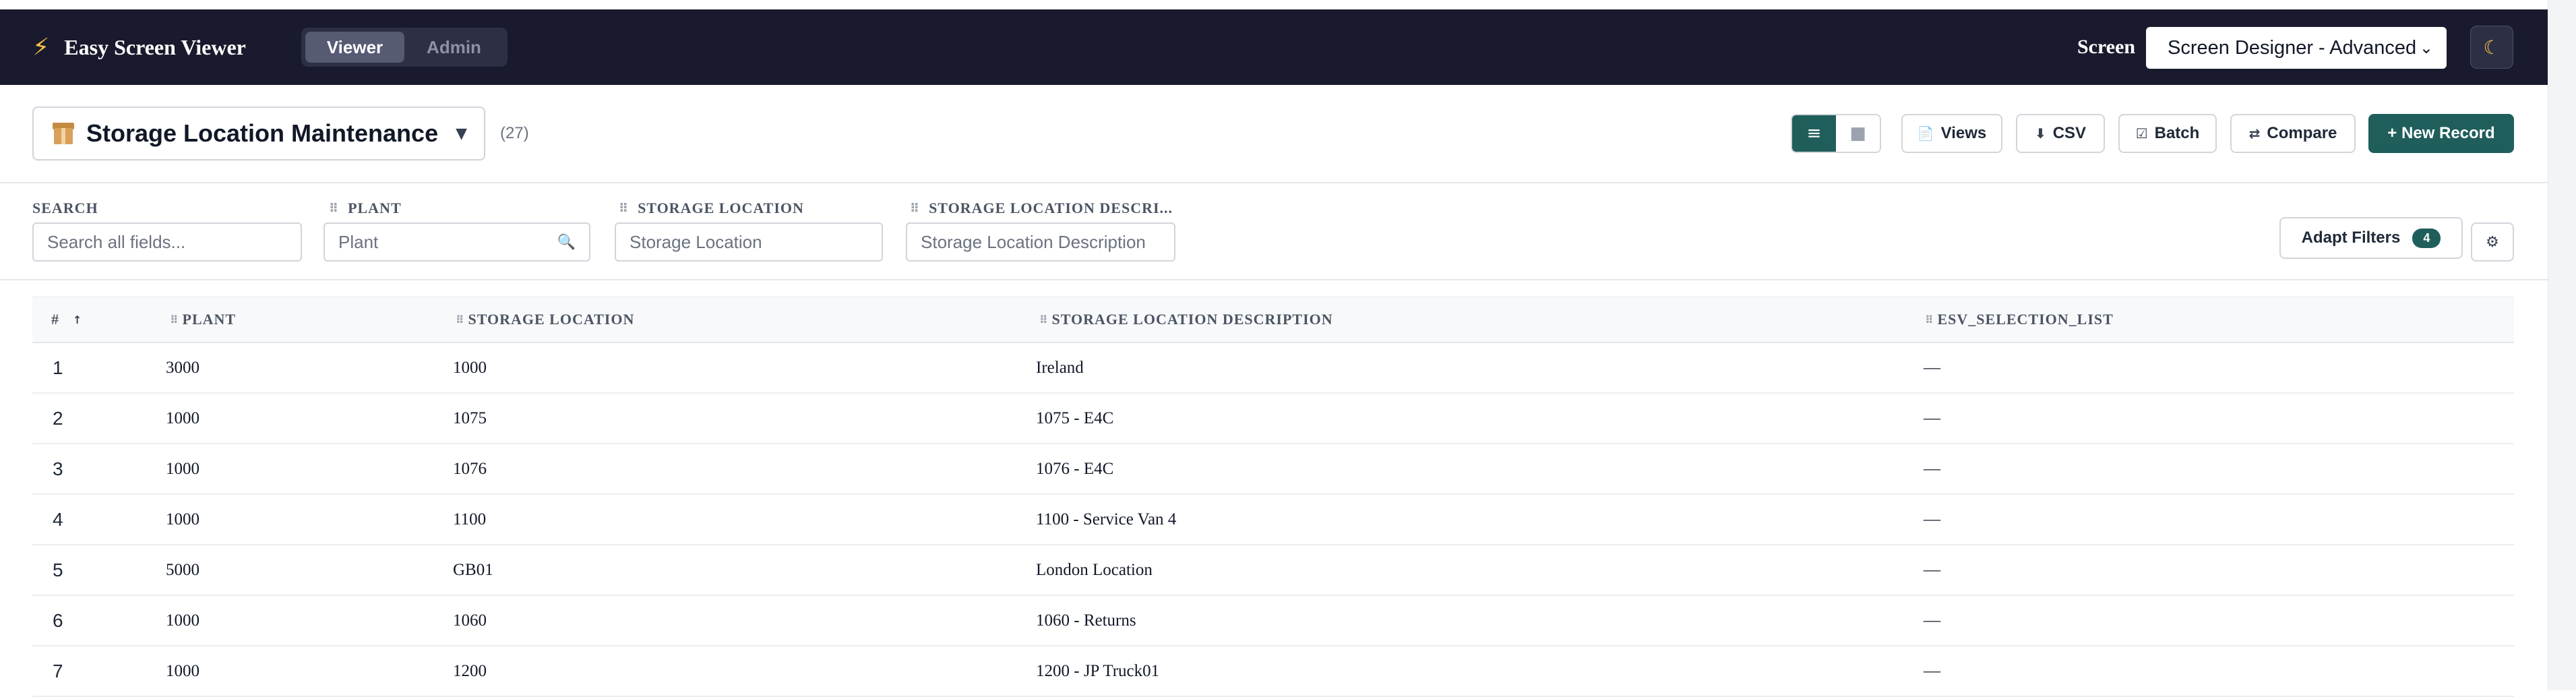 This screenshot has height=697, width=2576. What do you see at coordinates (355, 47) in the screenshot?
I see `viewer-mode-button: Viewer` at bounding box center [355, 47].